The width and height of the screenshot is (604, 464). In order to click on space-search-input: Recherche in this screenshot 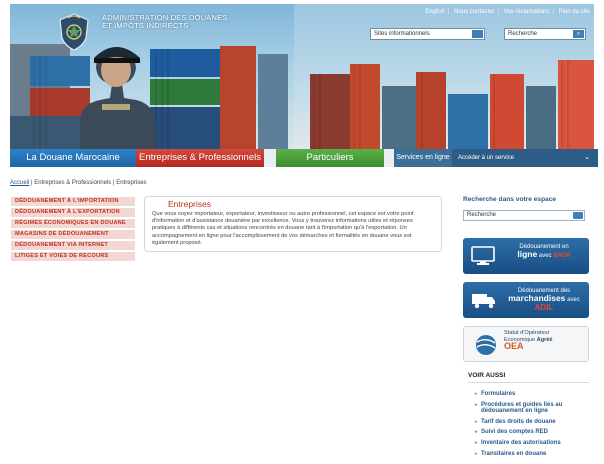, I will do `click(524, 215)`.